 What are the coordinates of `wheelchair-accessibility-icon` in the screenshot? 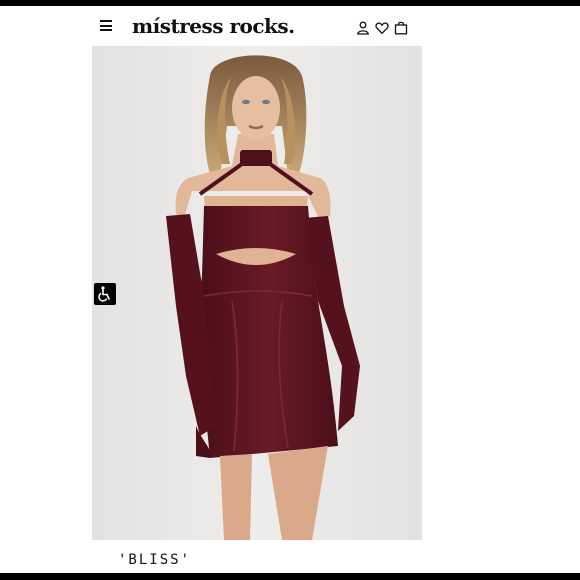 It's located at (105, 294).